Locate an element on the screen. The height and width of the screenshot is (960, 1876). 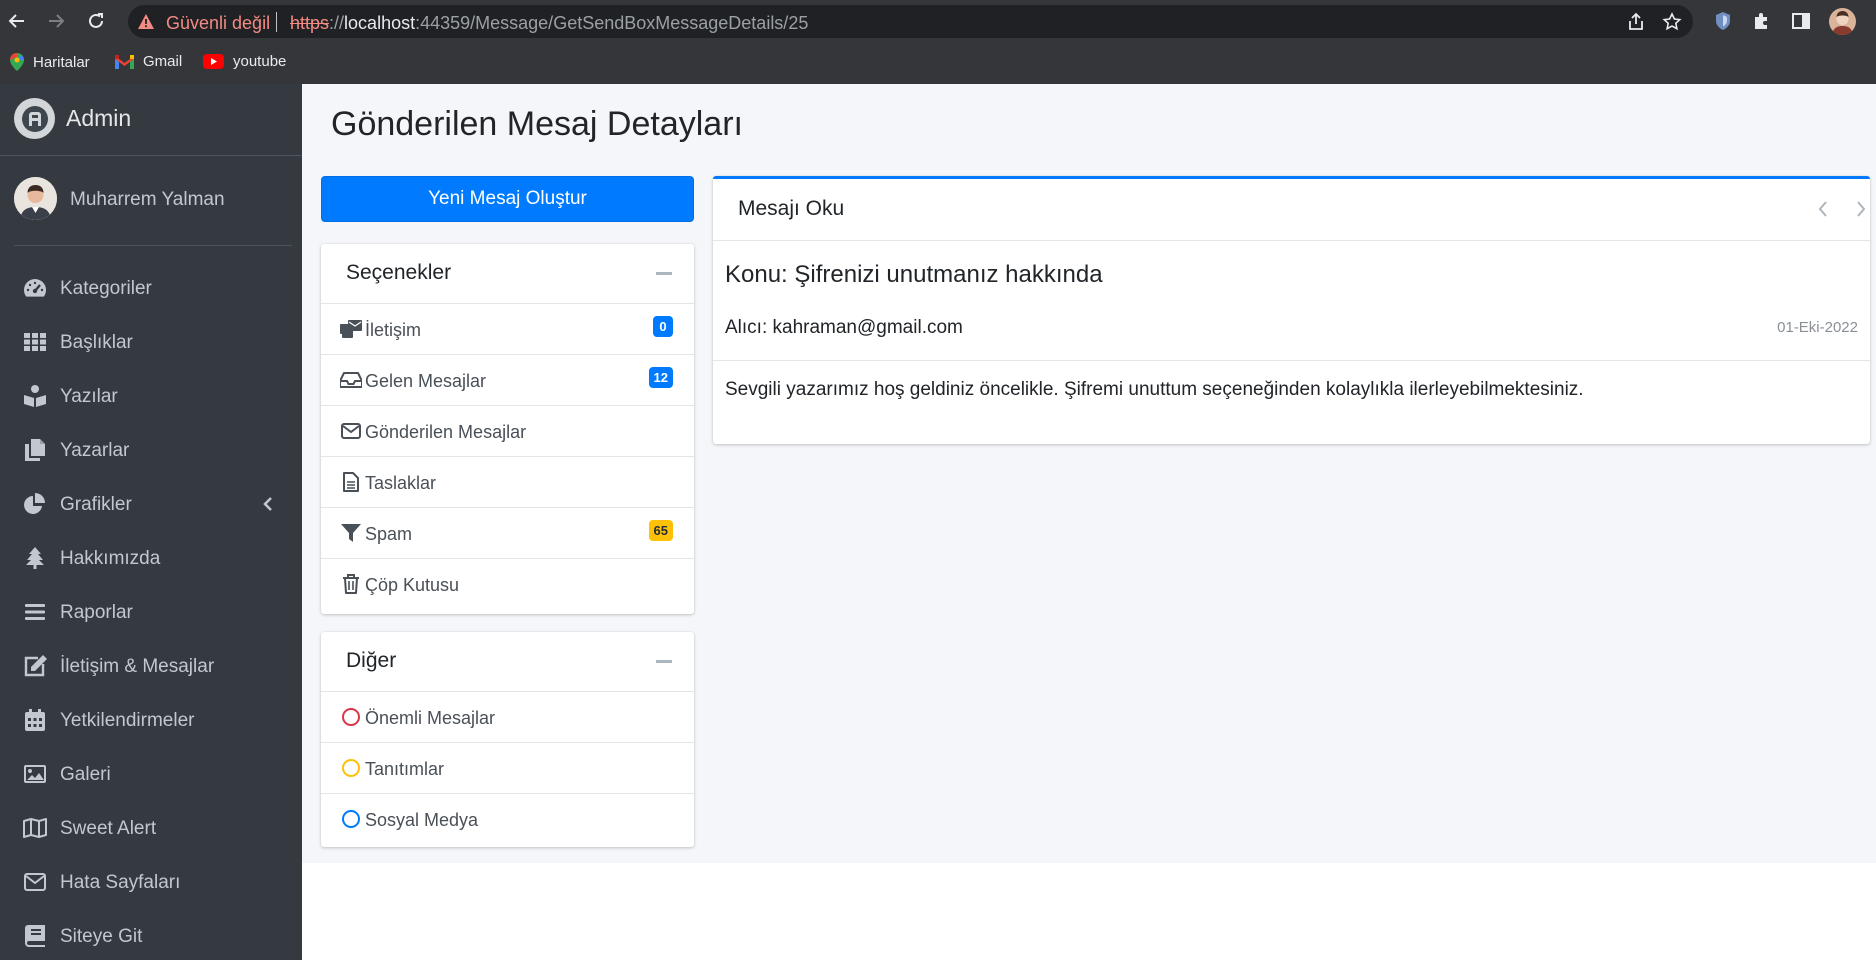
sidebar-item-iletisim-mesajlar: İletişim & Mesajlar is located at coordinates (151, 666).